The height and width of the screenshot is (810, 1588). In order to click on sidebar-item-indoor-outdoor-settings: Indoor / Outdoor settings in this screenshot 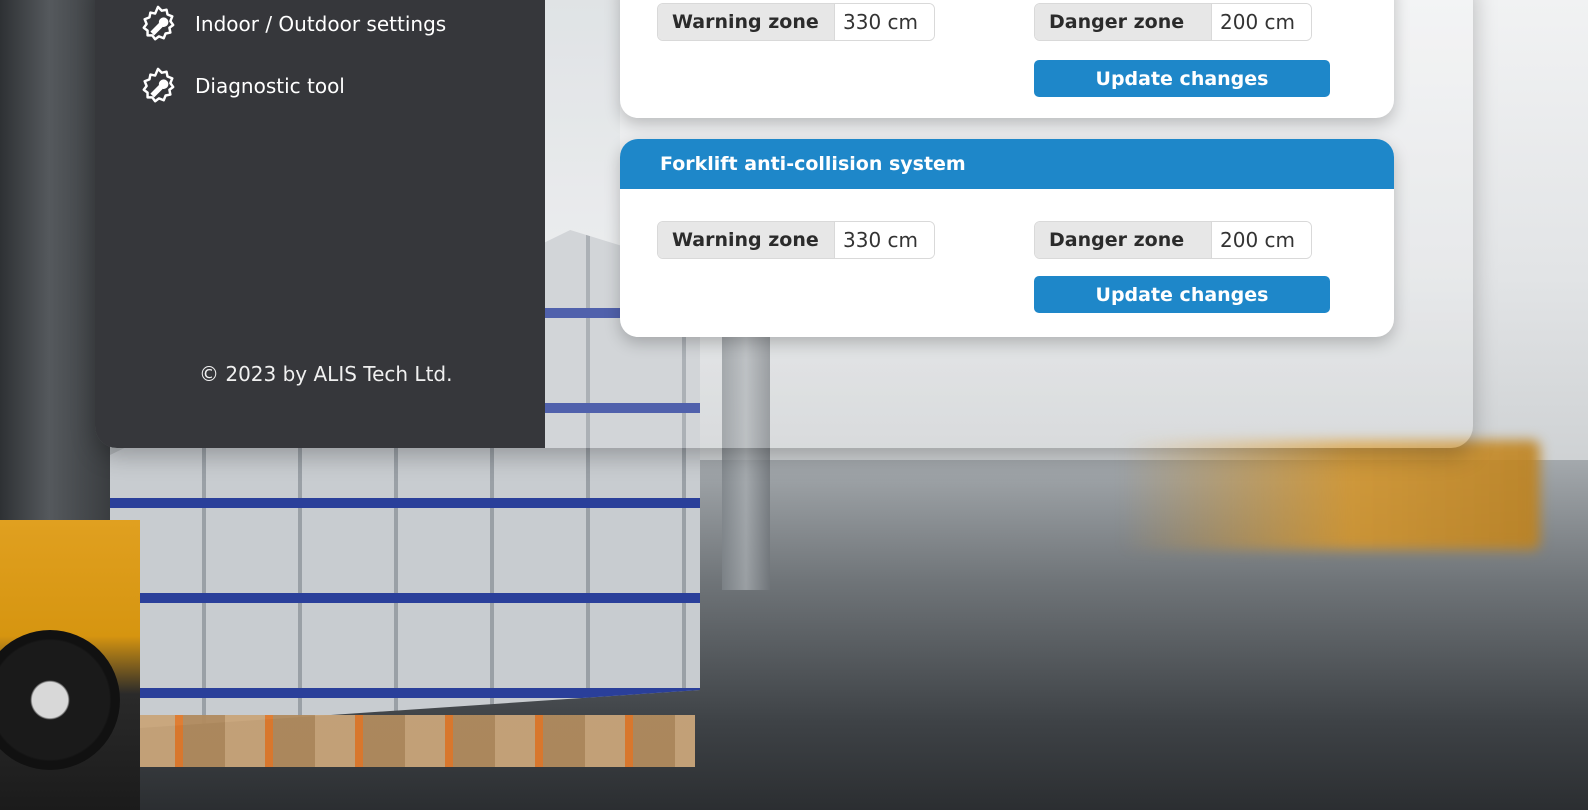, I will do `click(292, 24)`.